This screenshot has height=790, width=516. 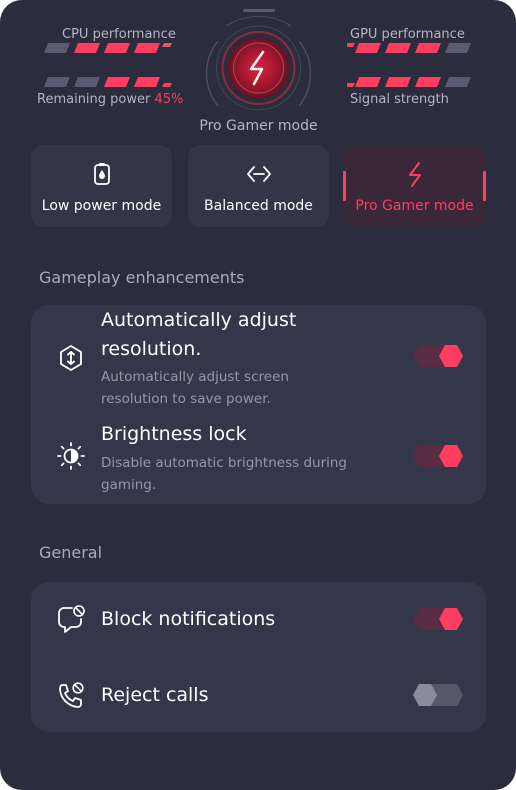 I want to click on low-power-mode-label: Low power mode, so click(x=101, y=206).